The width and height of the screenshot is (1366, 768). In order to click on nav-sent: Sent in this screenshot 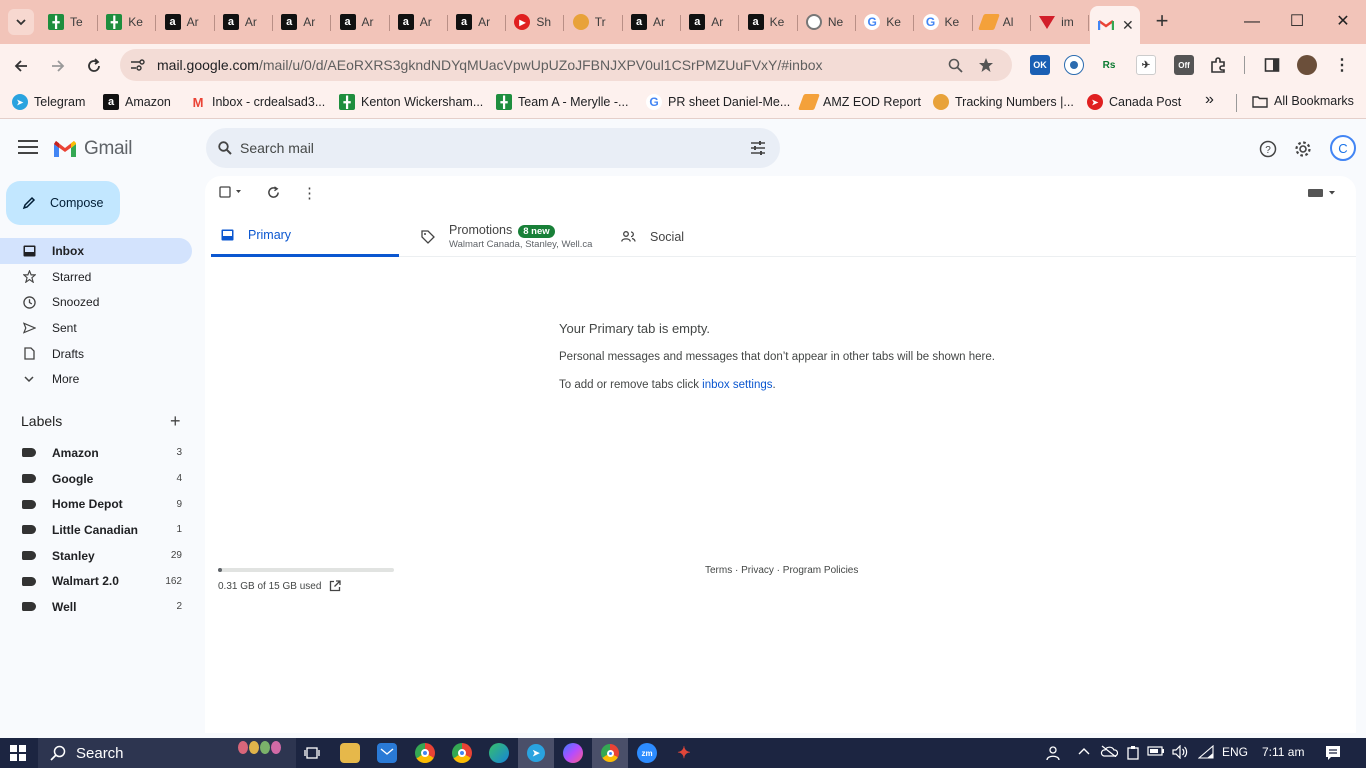, I will do `click(96, 328)`.